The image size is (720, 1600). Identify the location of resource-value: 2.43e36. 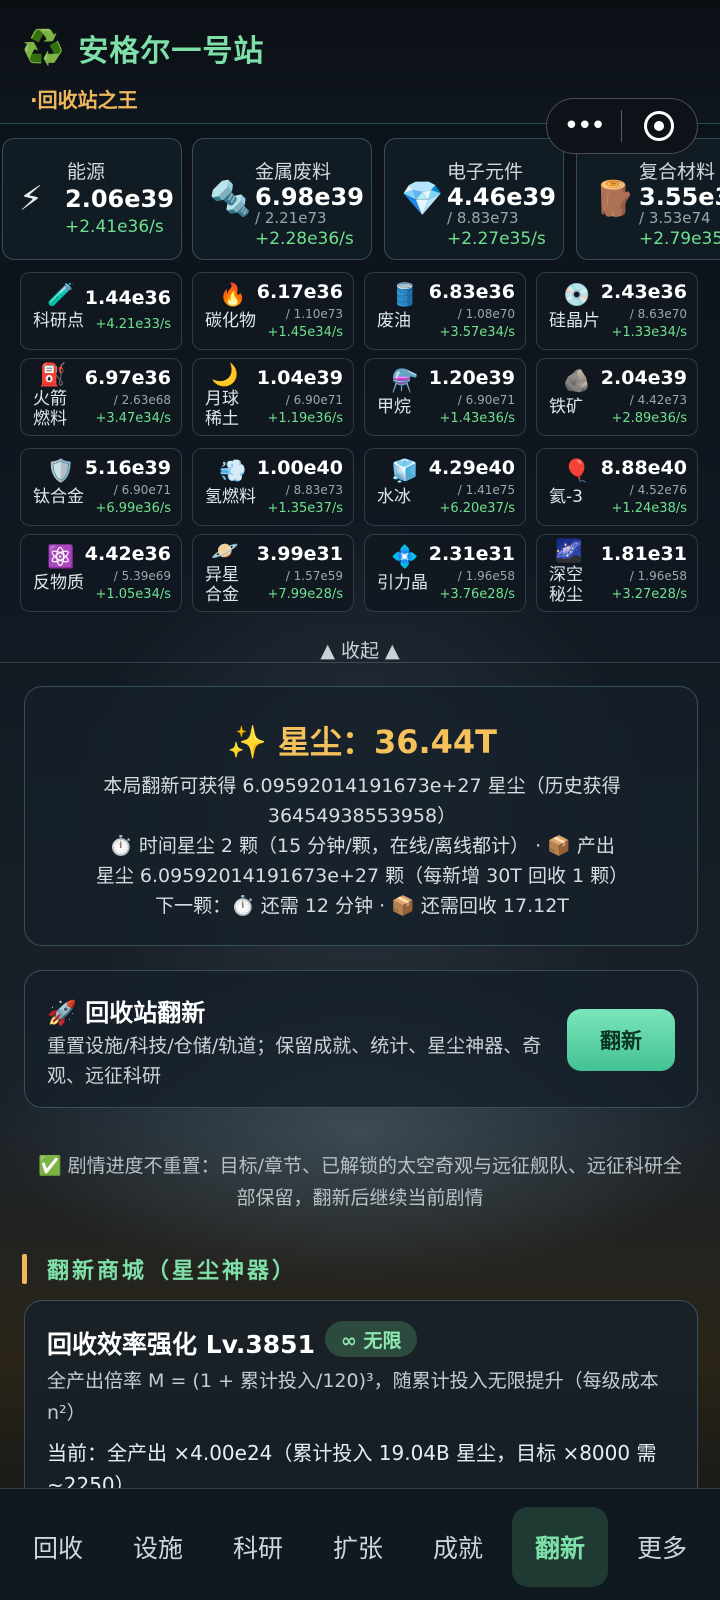
(643, 292).